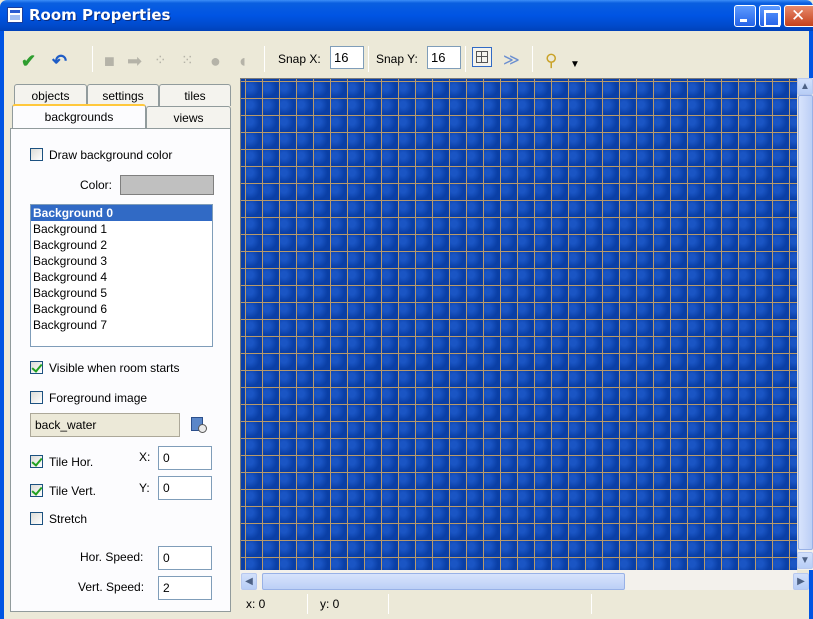 Image resolution: width=813 pixels, height=619 pixels. I want to click on snap-x-label: Snap X:, so click(299, 59).